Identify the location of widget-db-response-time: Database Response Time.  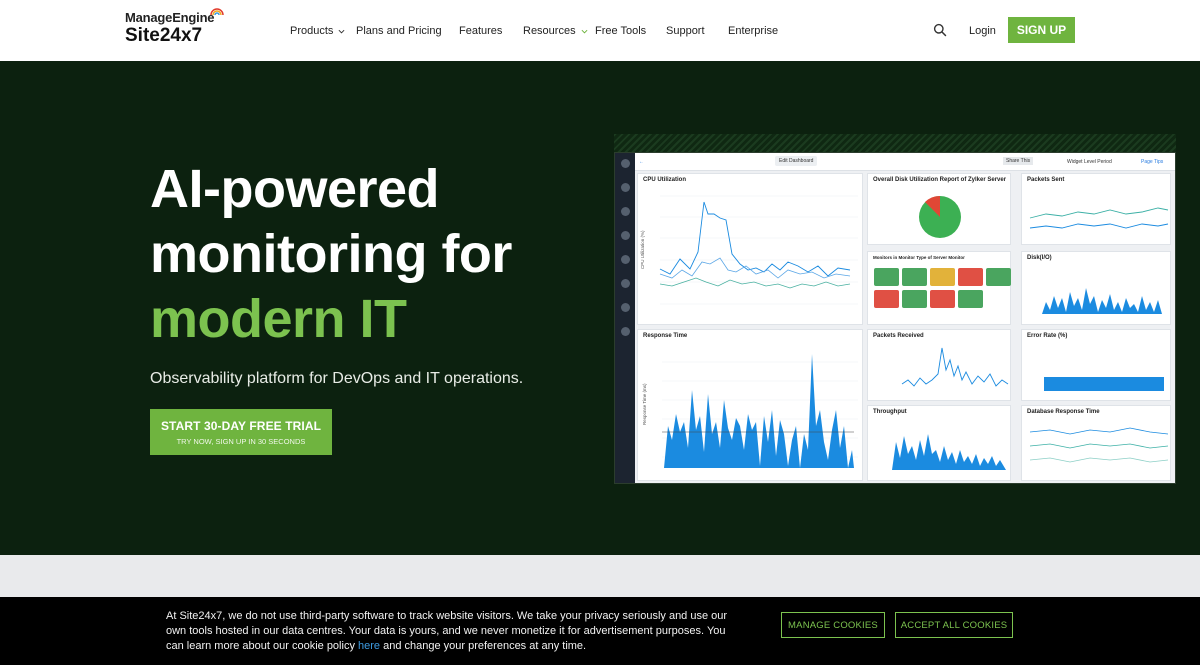
(1096, 443).